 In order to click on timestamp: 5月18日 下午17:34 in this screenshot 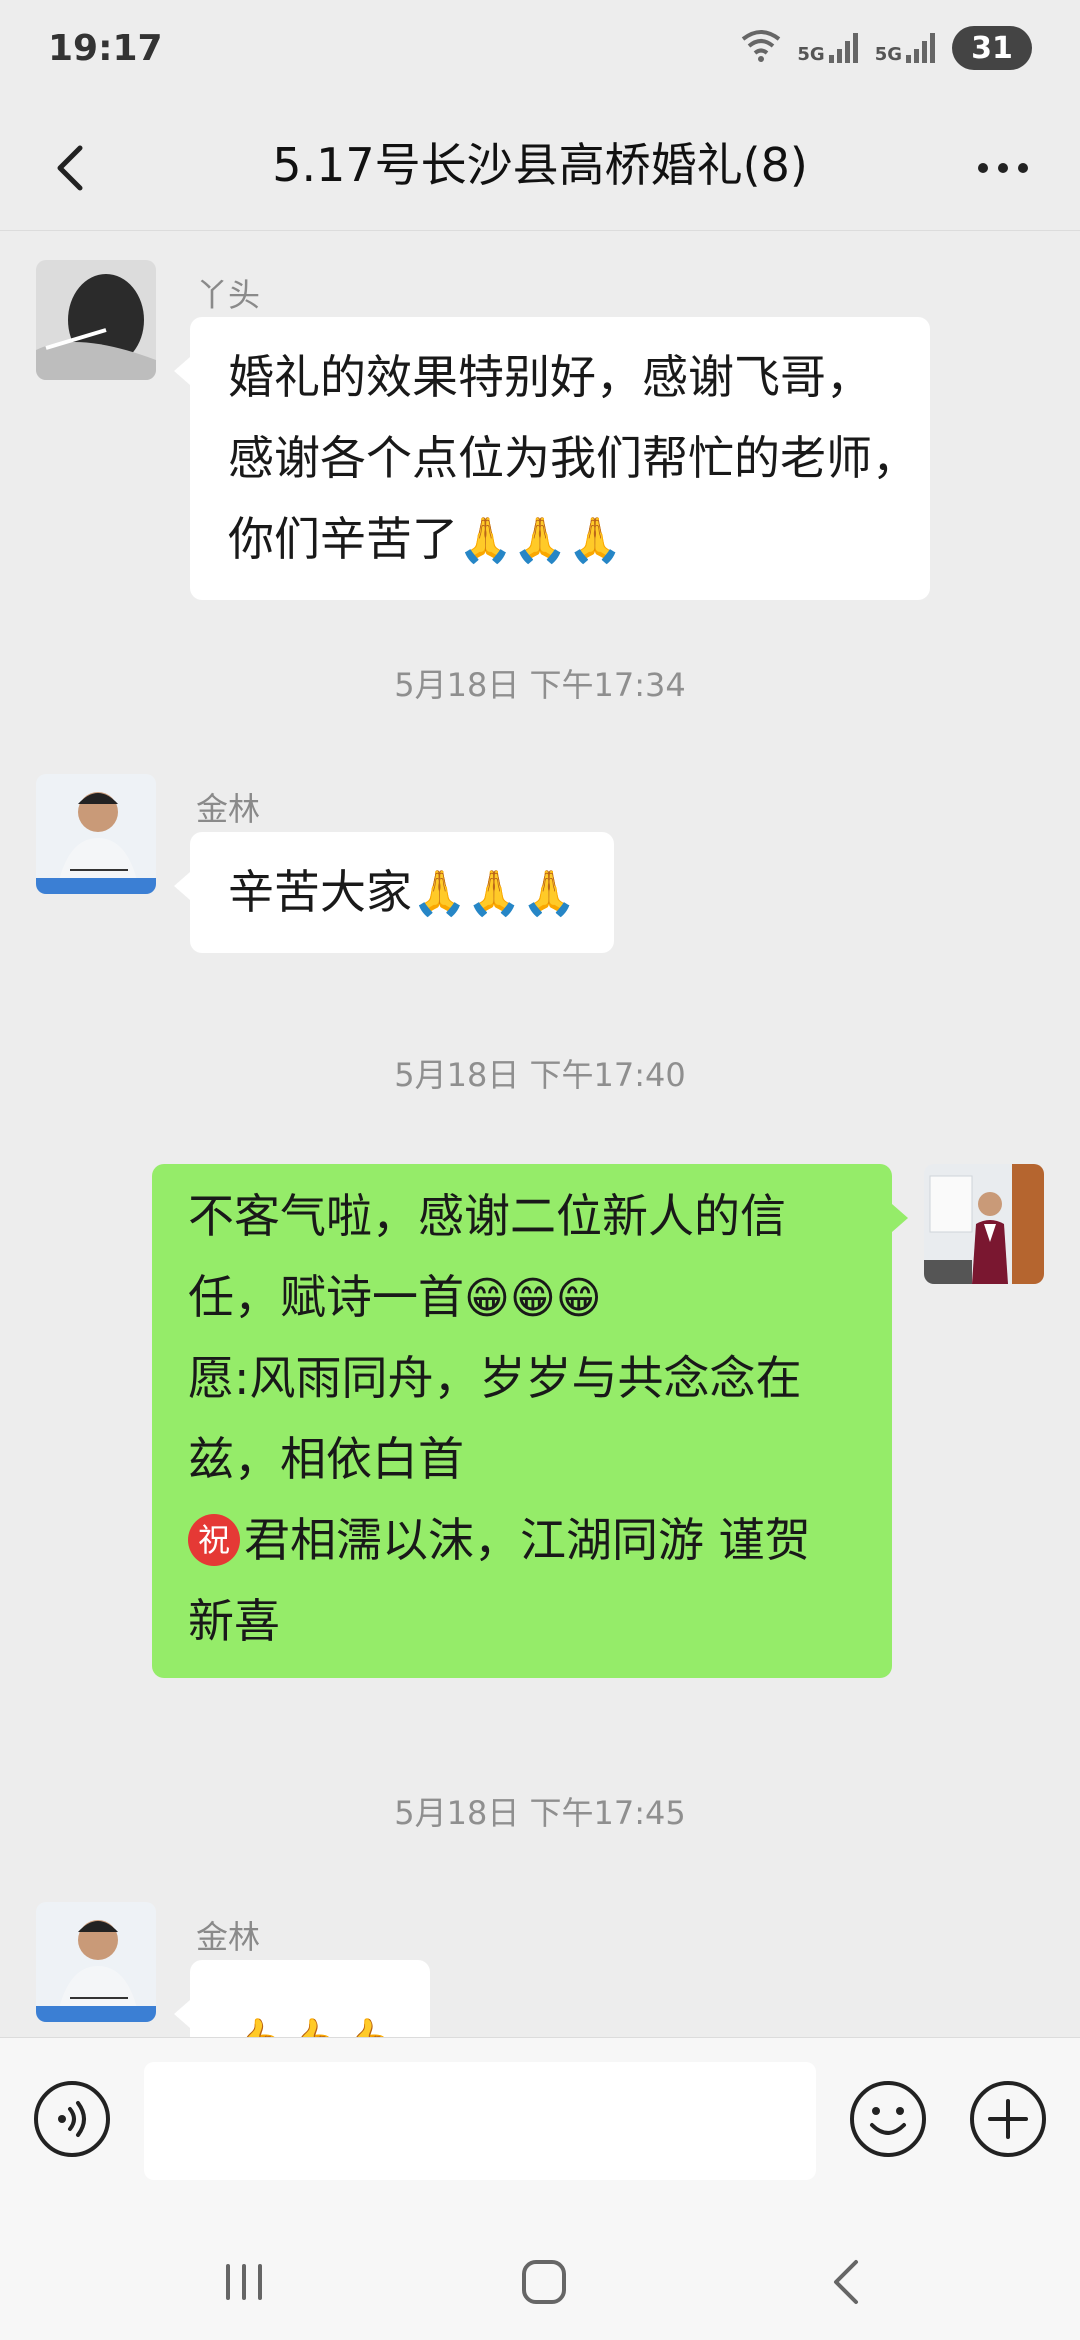, I will do `click(540, 685)`.